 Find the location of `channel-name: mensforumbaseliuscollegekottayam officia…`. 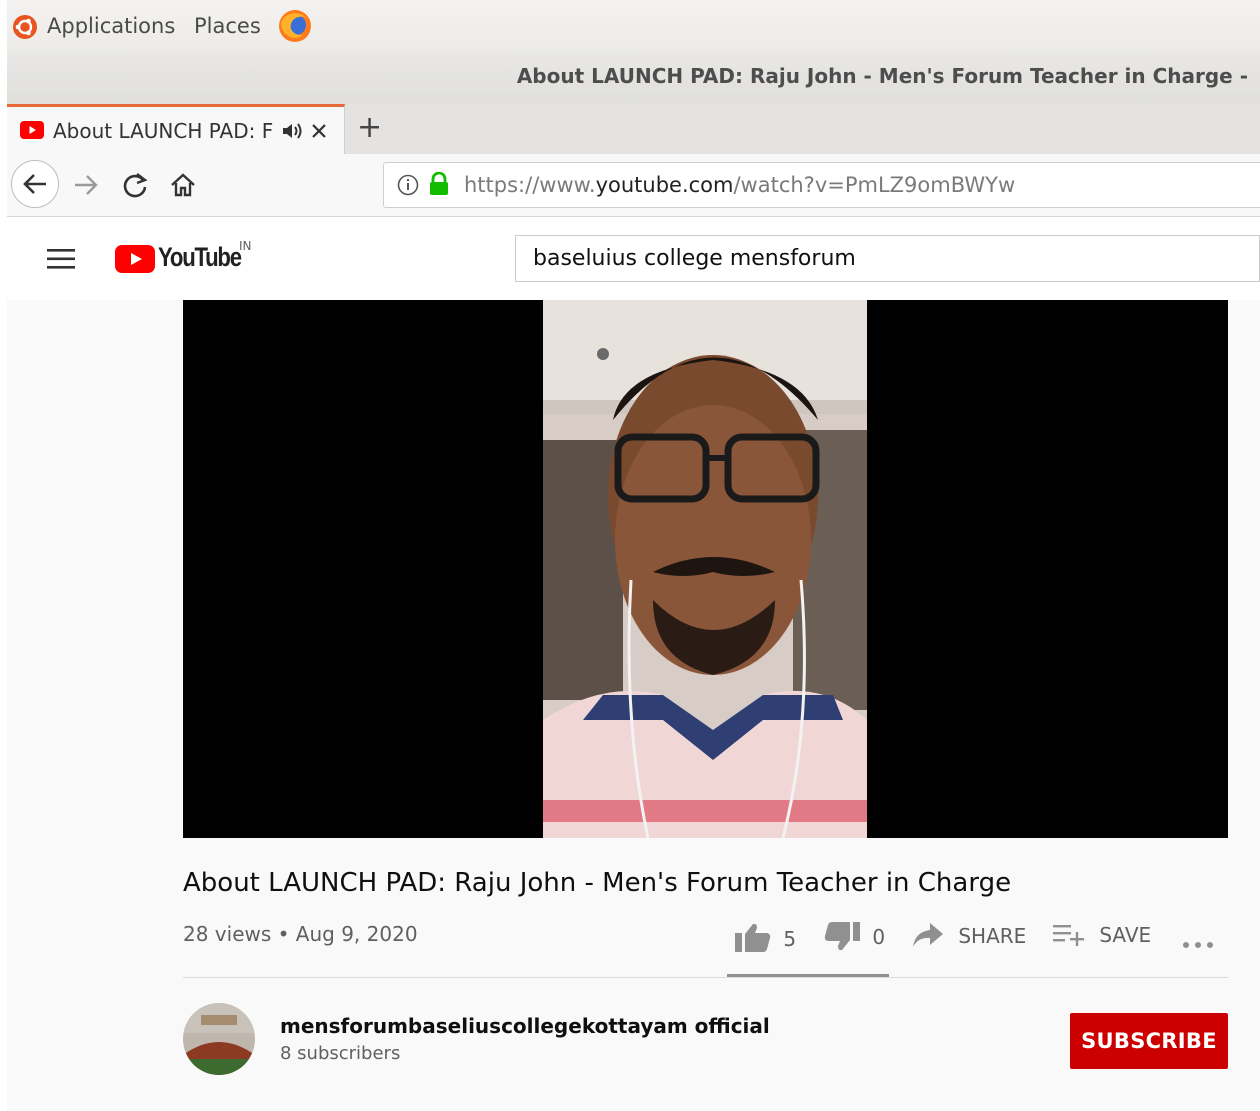

channel-name: mensforumbaseliuscollegekottayam officia… is located at coordinates (525, 1026).